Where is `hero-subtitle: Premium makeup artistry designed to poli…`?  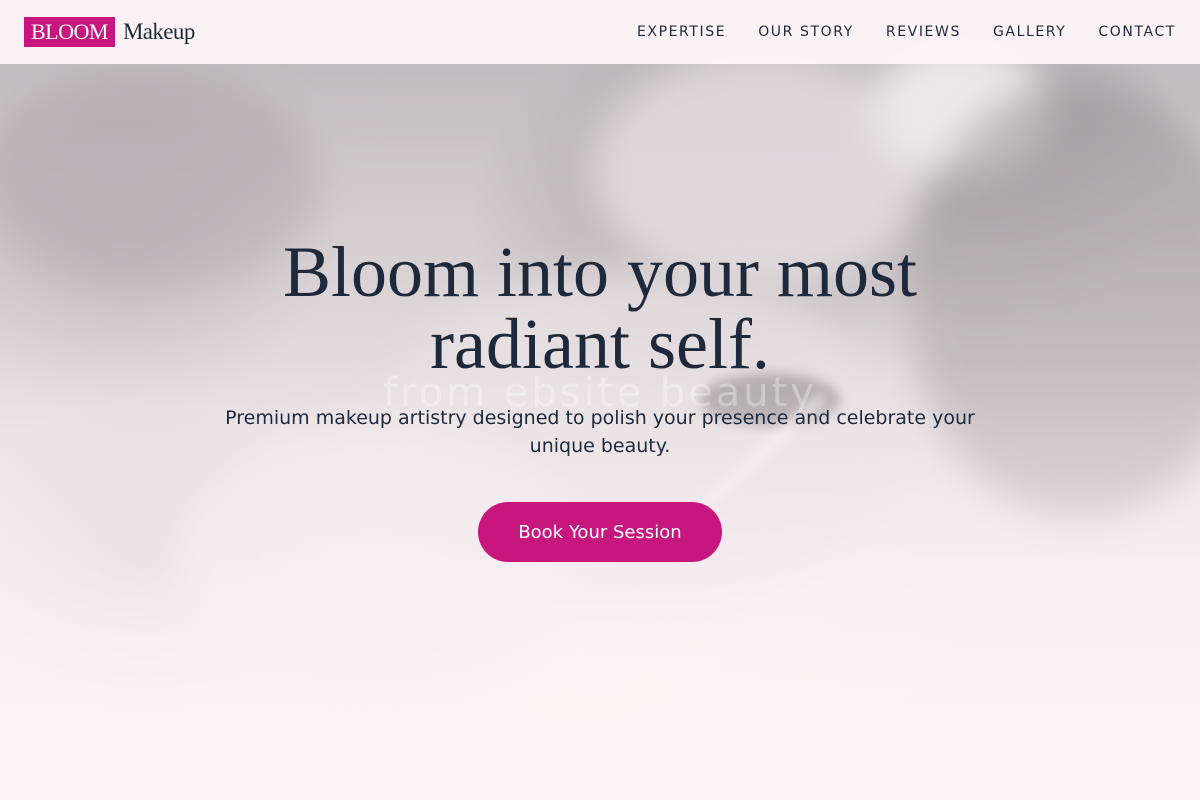
hero-subtitle: Premium makeup artistry designed to poli… is located at coordinates (600, 432).